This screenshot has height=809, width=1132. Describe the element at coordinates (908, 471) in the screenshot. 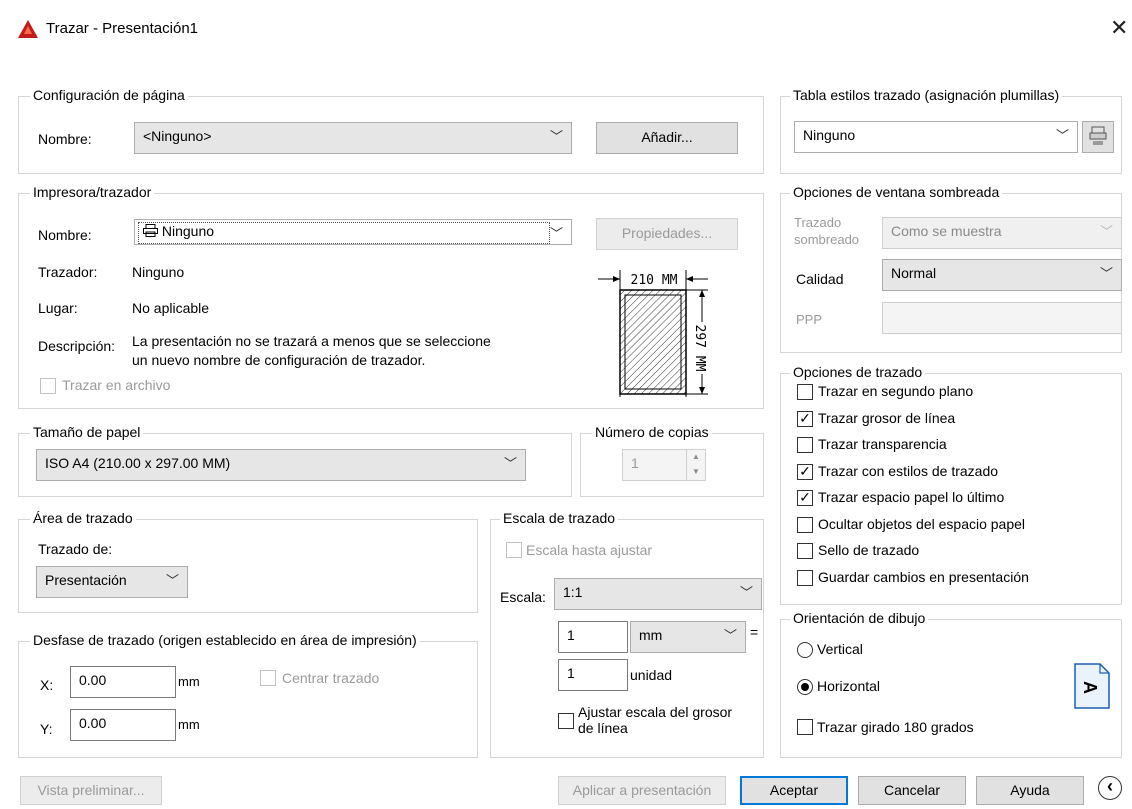

I see `plot-option-label: Trazar con estilos de trazado` at that location.